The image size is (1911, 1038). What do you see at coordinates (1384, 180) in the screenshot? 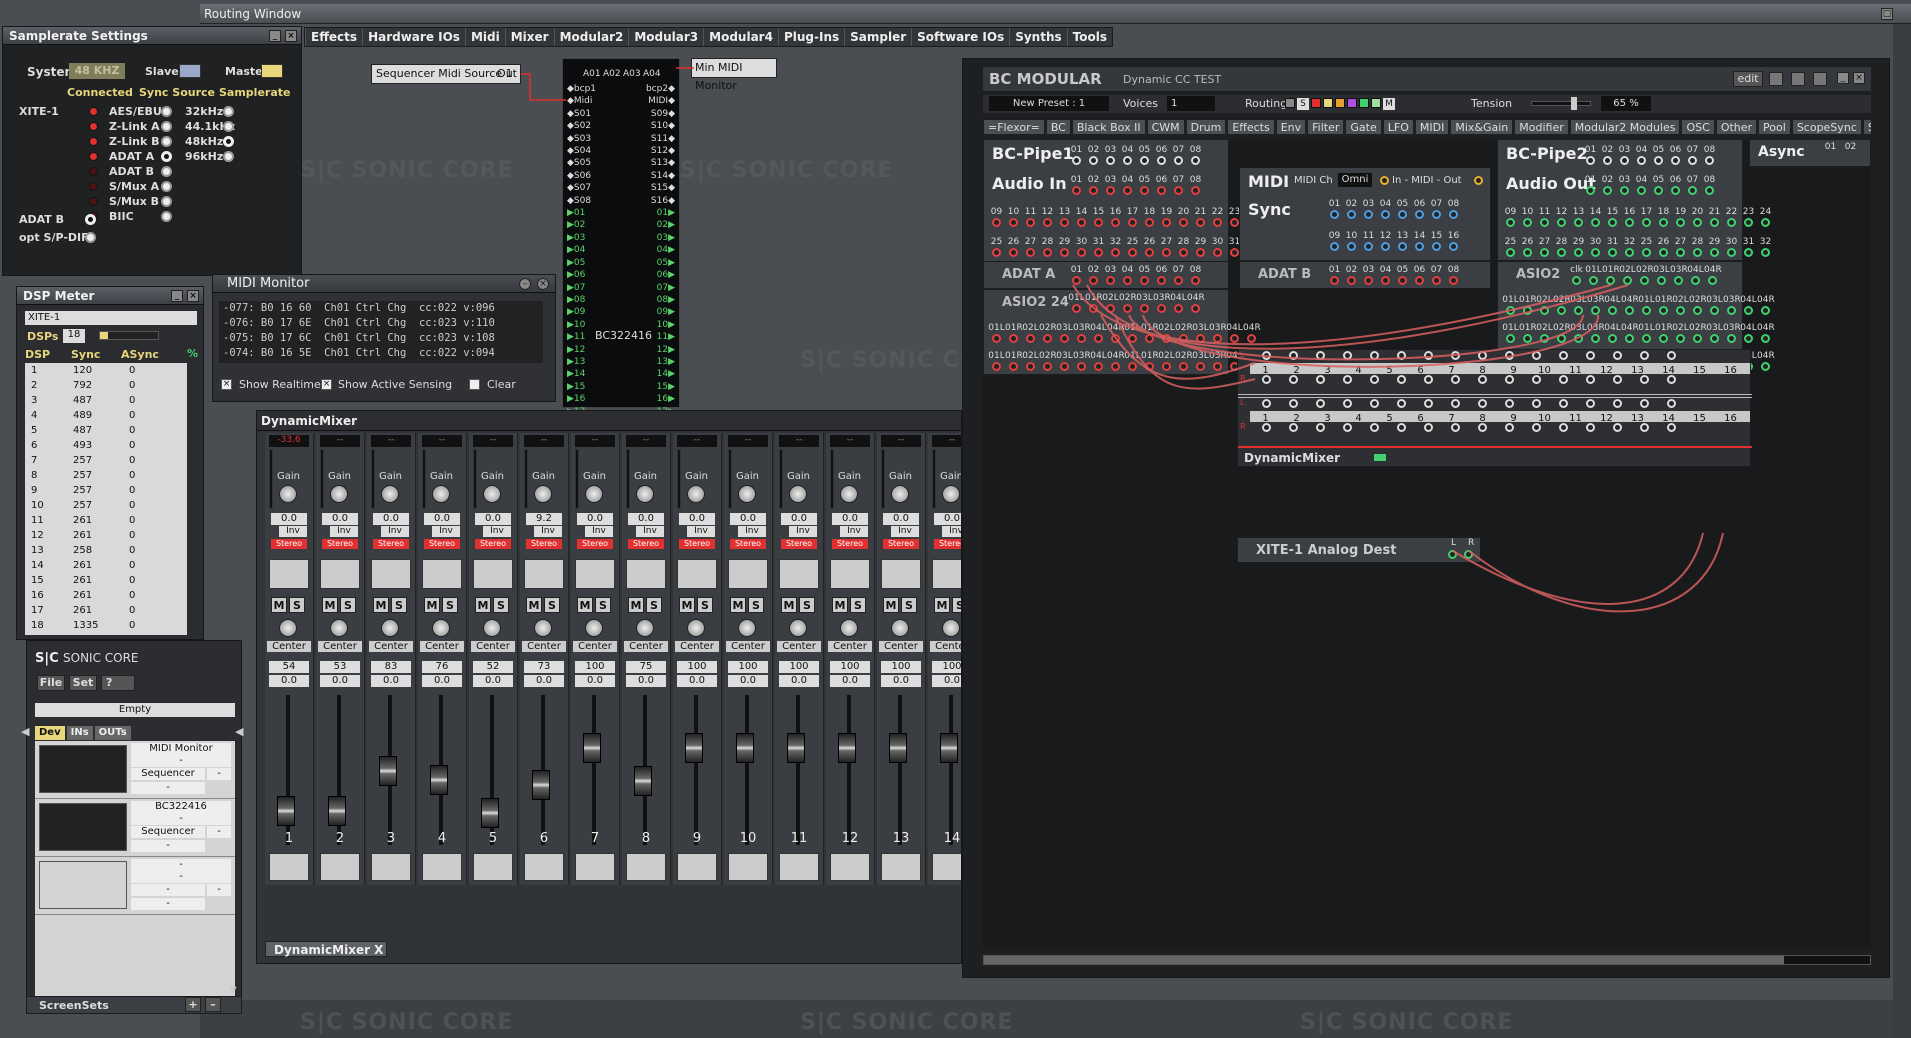
I see `midi-in-port` at bounding box center [1384, 180].